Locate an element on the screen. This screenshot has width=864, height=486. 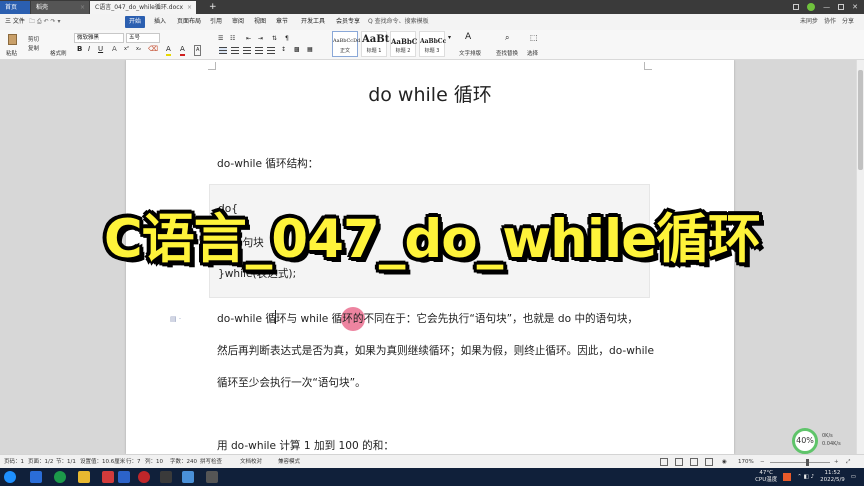
scrollbar-thumb is located at coordinates (860, 120).